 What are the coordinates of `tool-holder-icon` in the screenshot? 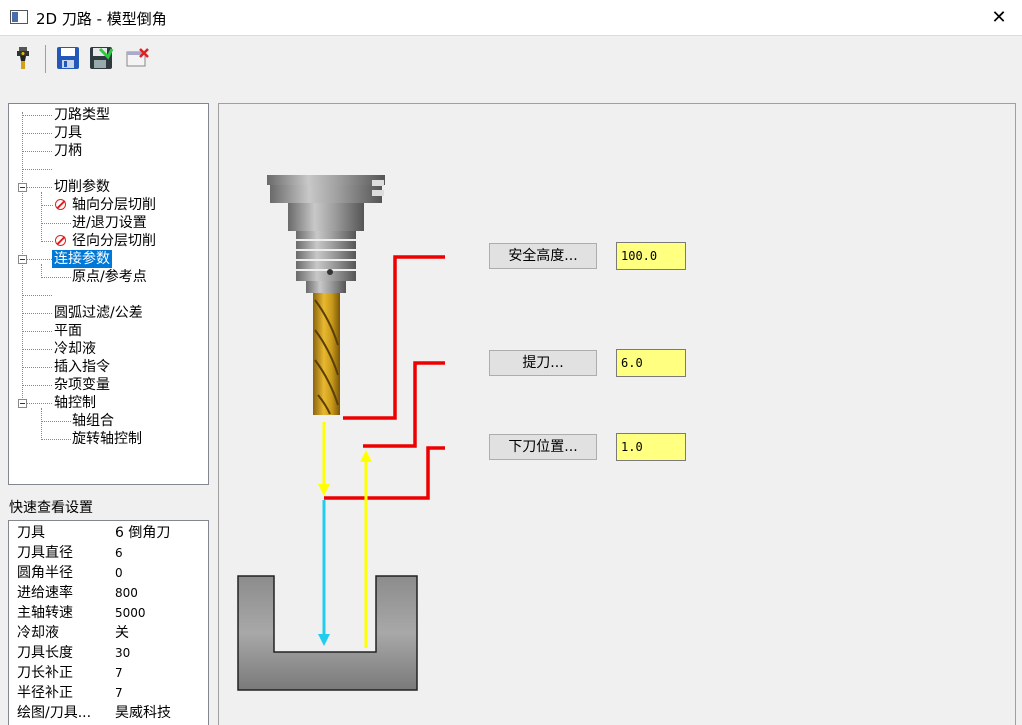 It's located at (326, 234).